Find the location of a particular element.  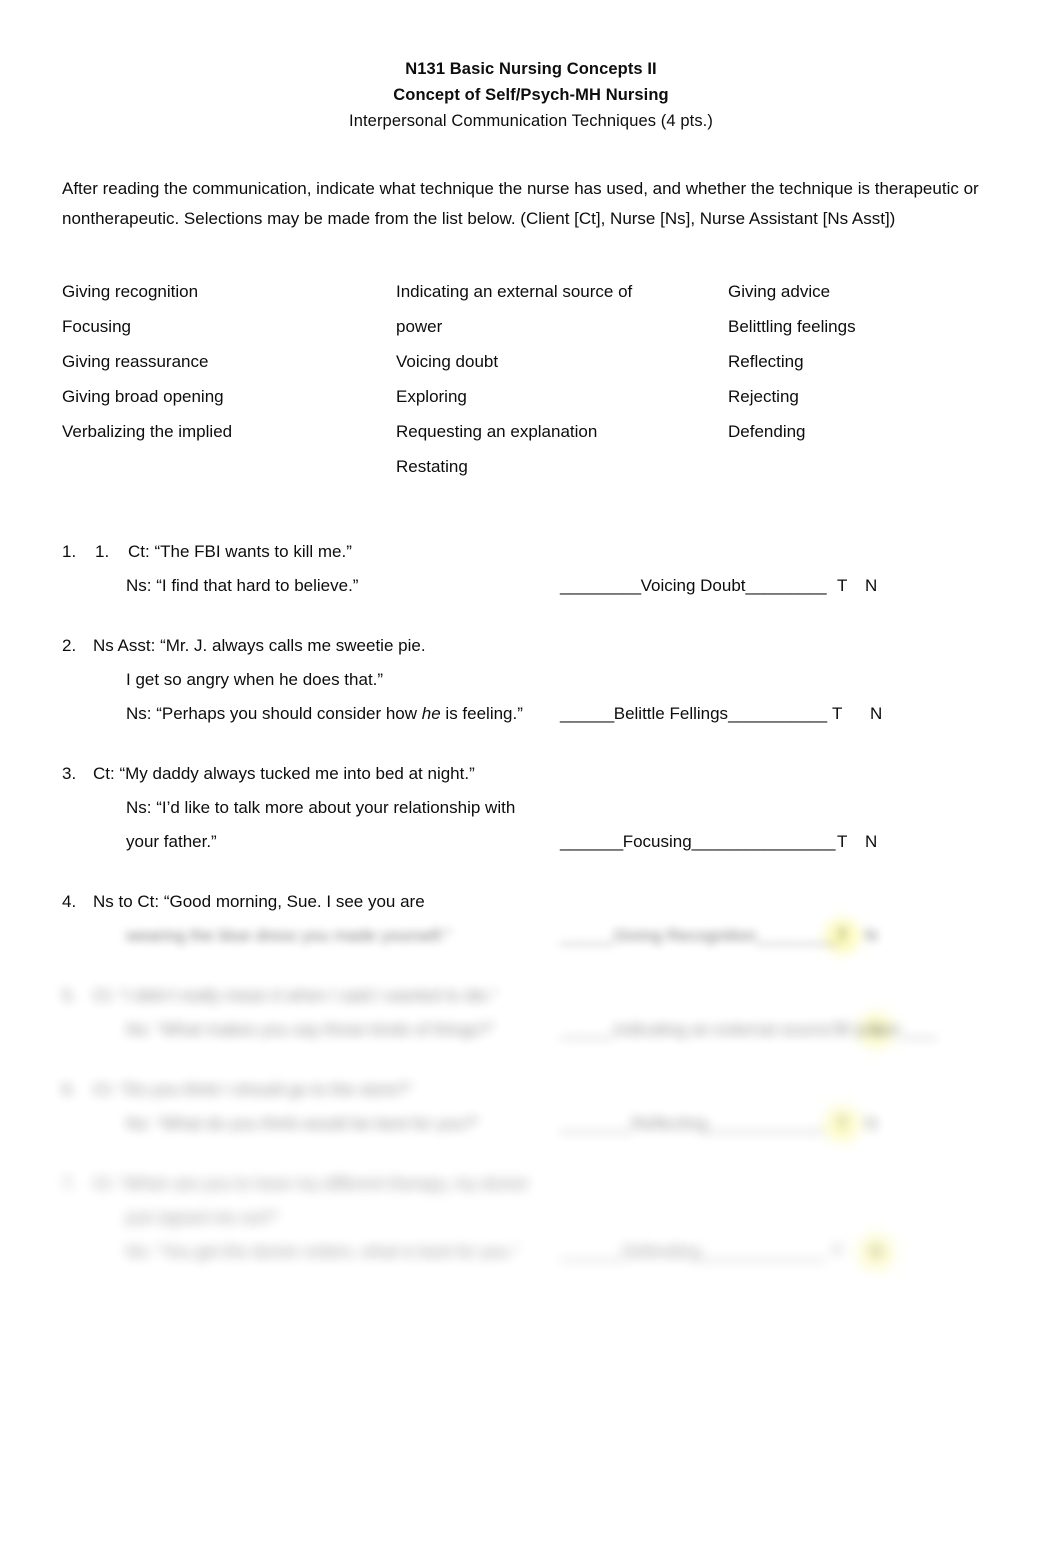

term-item: Restating is located at coordinates (432, 466).